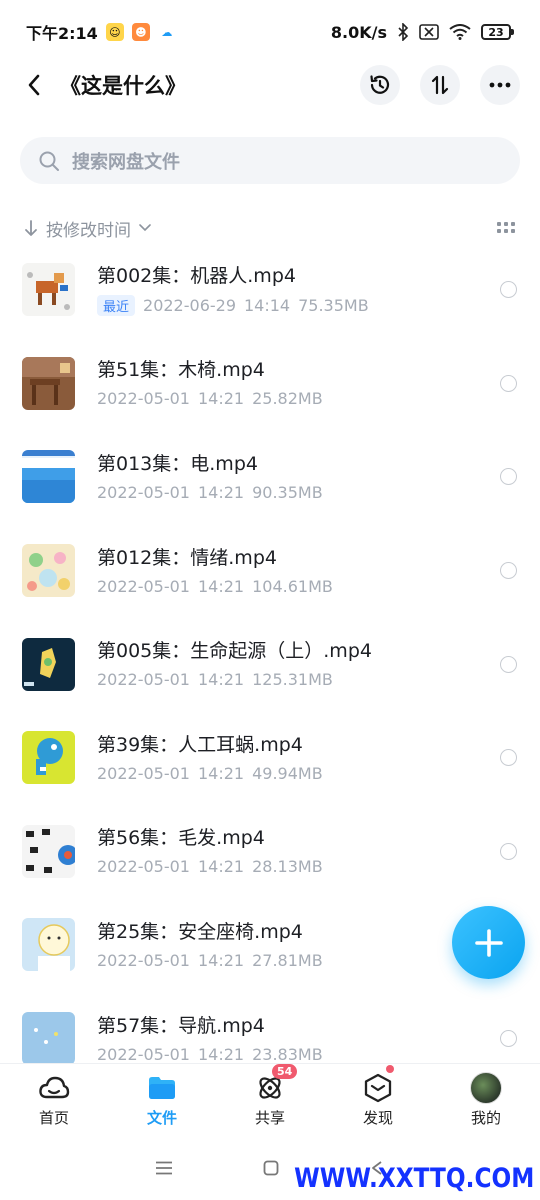  Describe the element at coordinates (270, 228) in the screenshot. I see `sort-row: 按修改时间` at that location.